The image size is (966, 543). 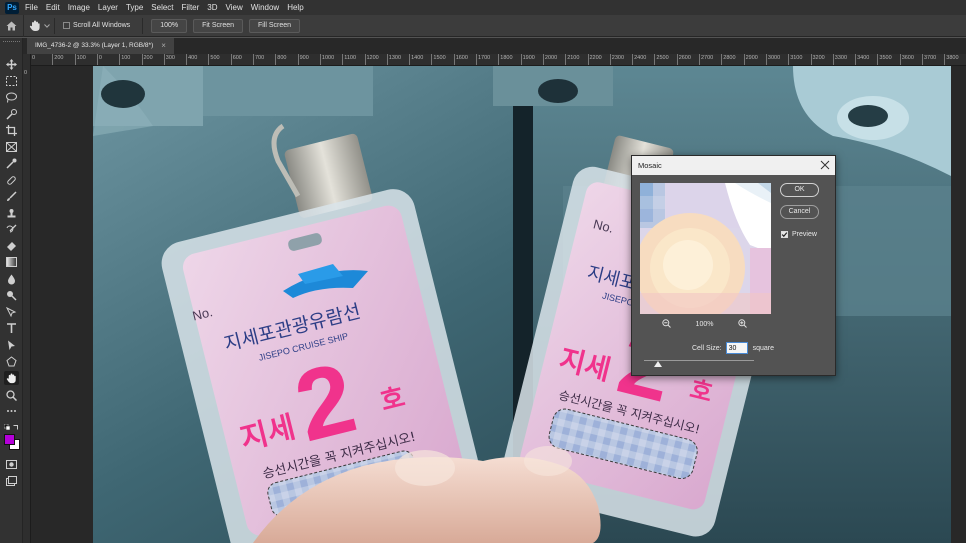 I want to click on document-tab-title: IMG_4736-2 @ 33.3% (Layer 1, RGB/8*), so click(x=94, y=45).